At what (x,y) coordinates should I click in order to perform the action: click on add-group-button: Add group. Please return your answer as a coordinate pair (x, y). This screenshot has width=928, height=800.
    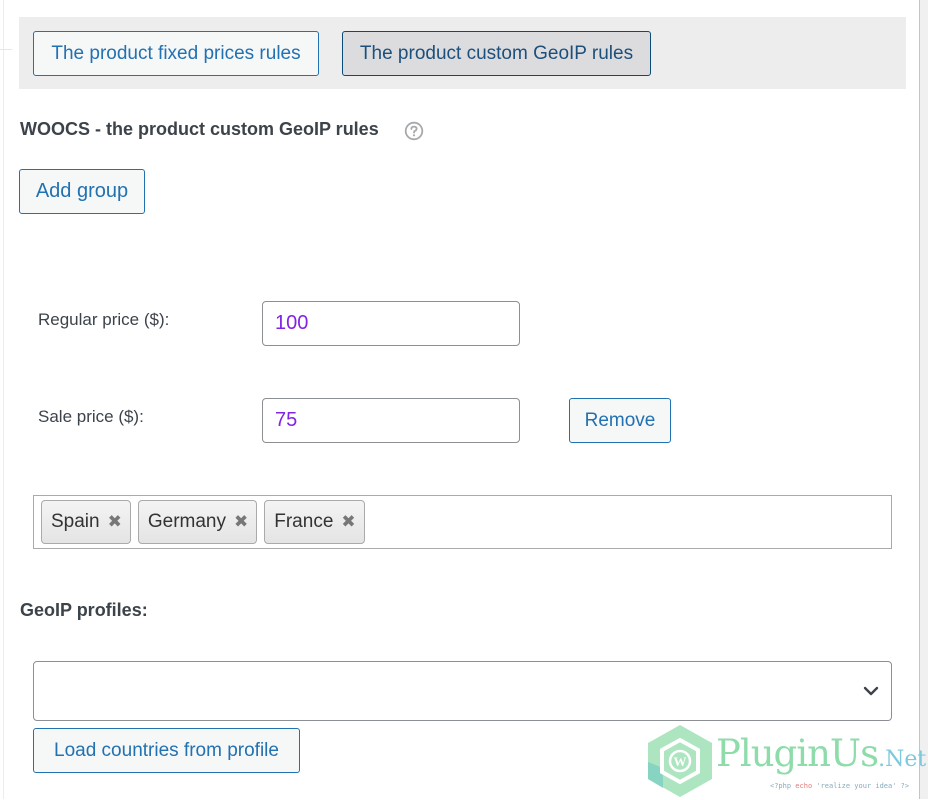
    Looking at the image, I should click on (82, 191).